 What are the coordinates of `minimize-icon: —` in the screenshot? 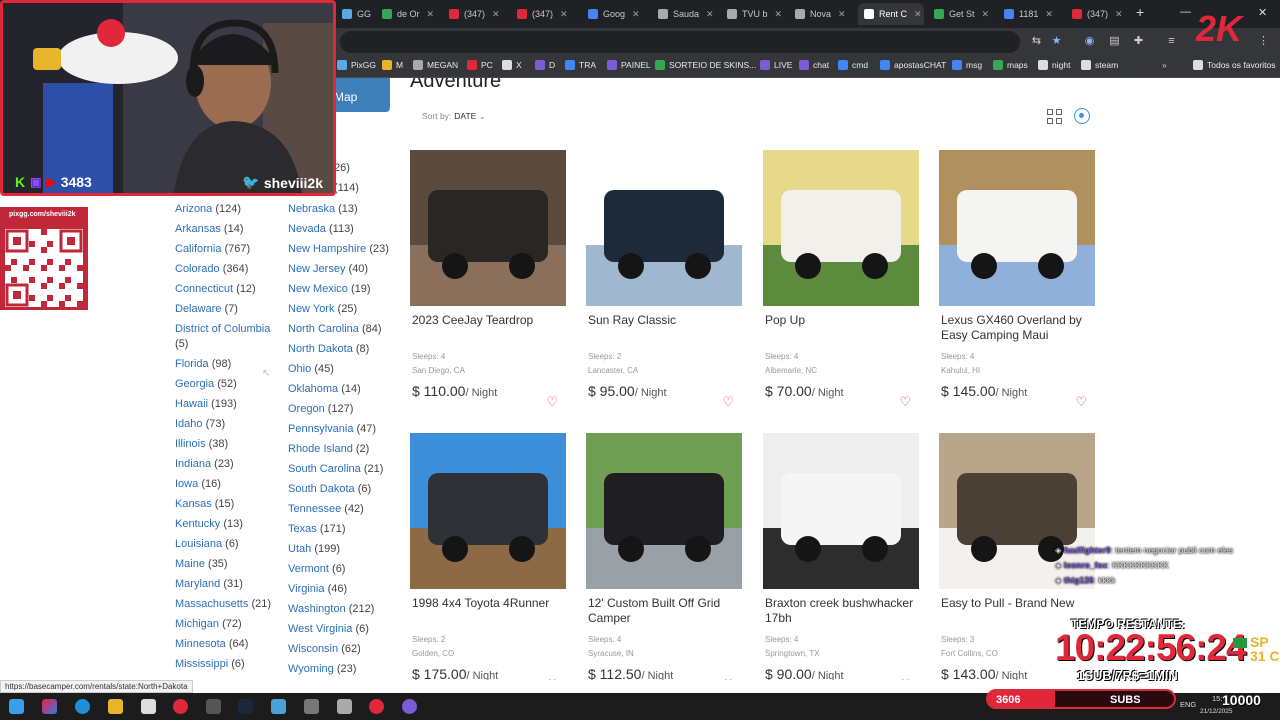 It's located at (1185, 12).